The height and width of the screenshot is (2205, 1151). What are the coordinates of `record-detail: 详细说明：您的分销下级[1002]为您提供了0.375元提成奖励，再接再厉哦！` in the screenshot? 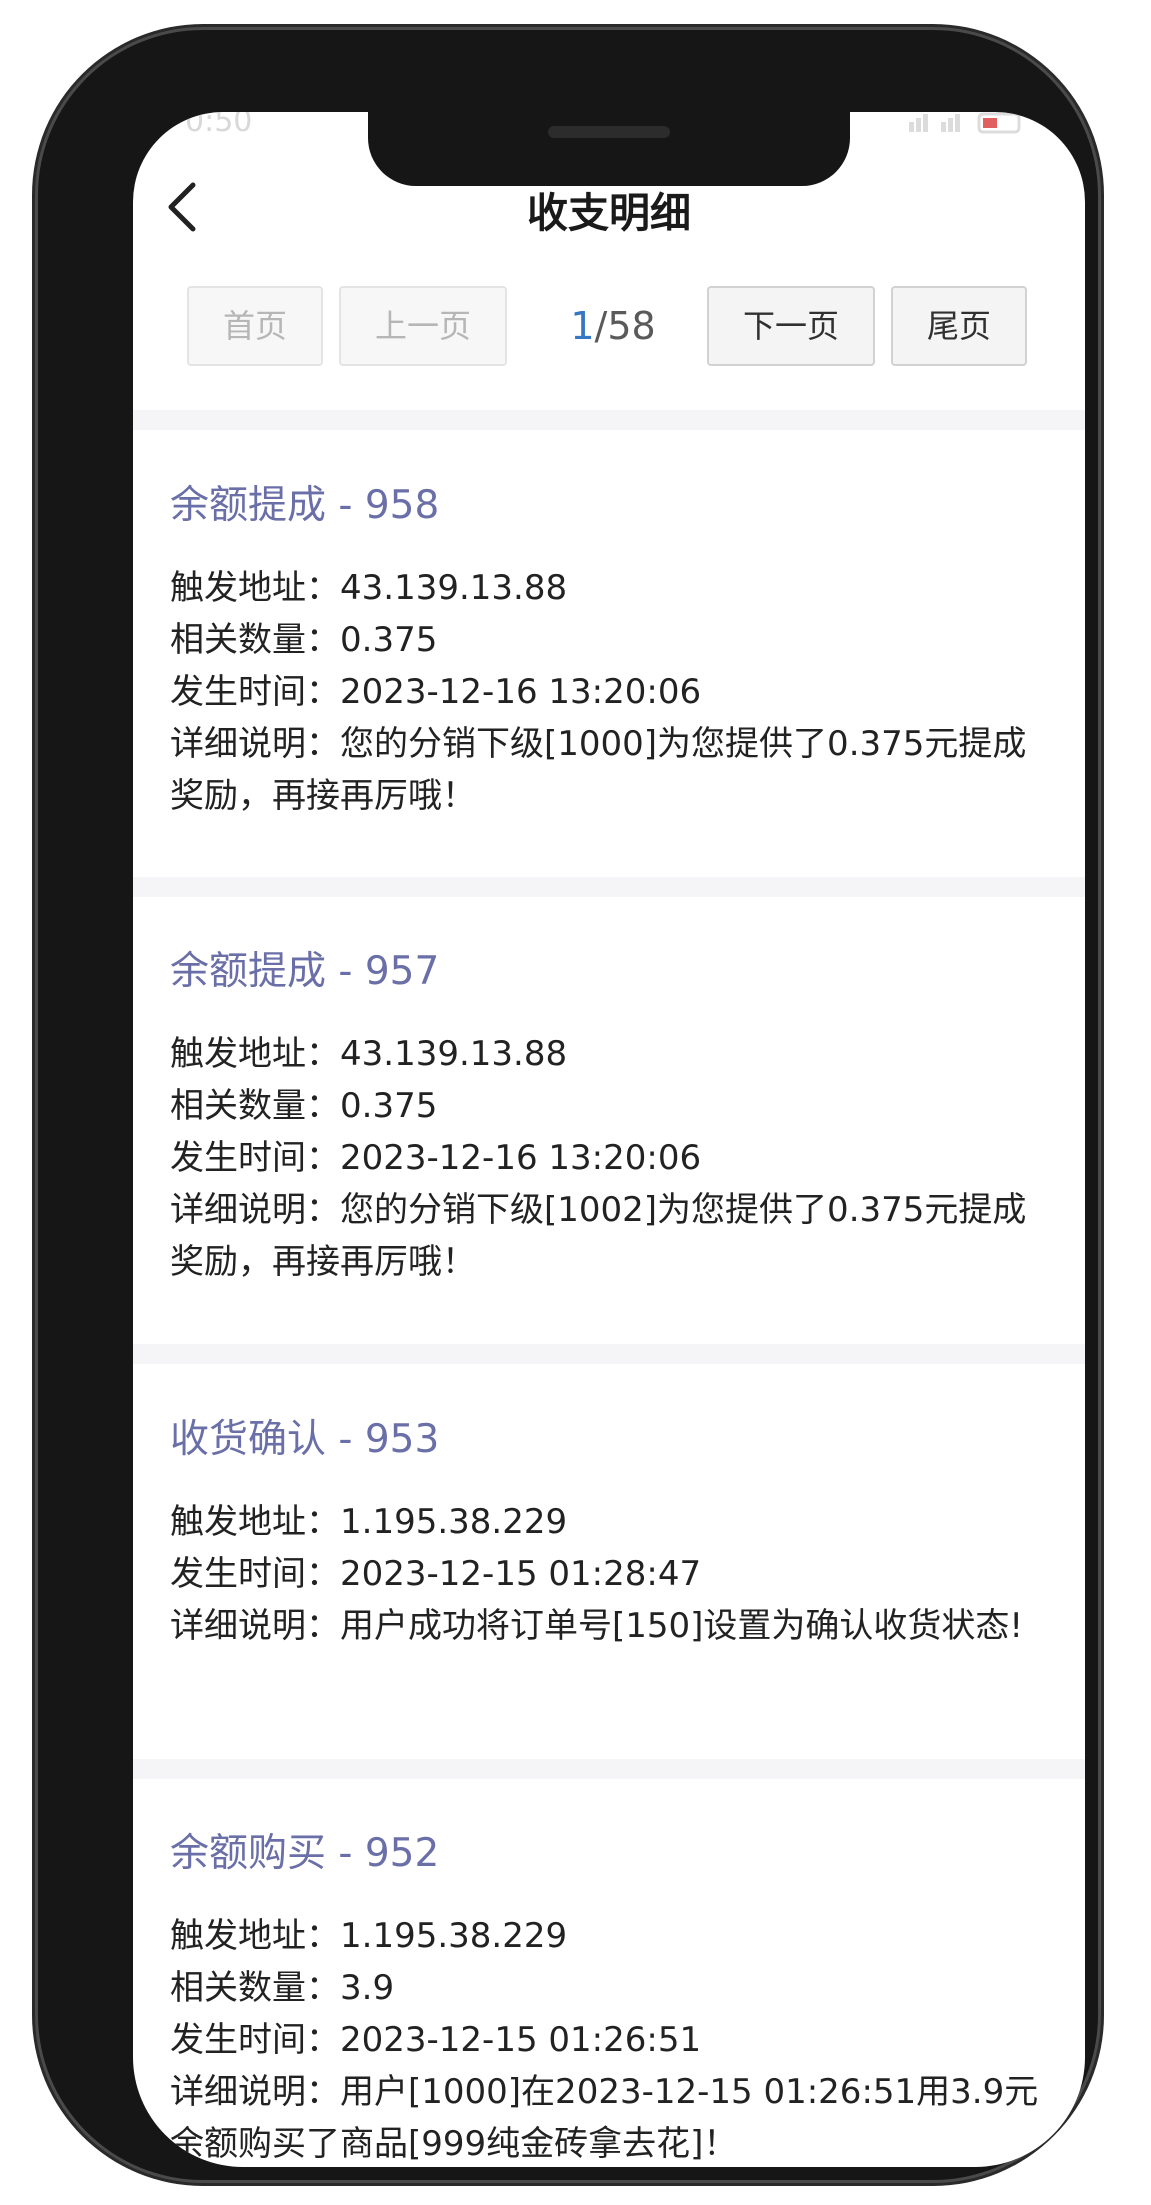 It's located at (610, 1236).